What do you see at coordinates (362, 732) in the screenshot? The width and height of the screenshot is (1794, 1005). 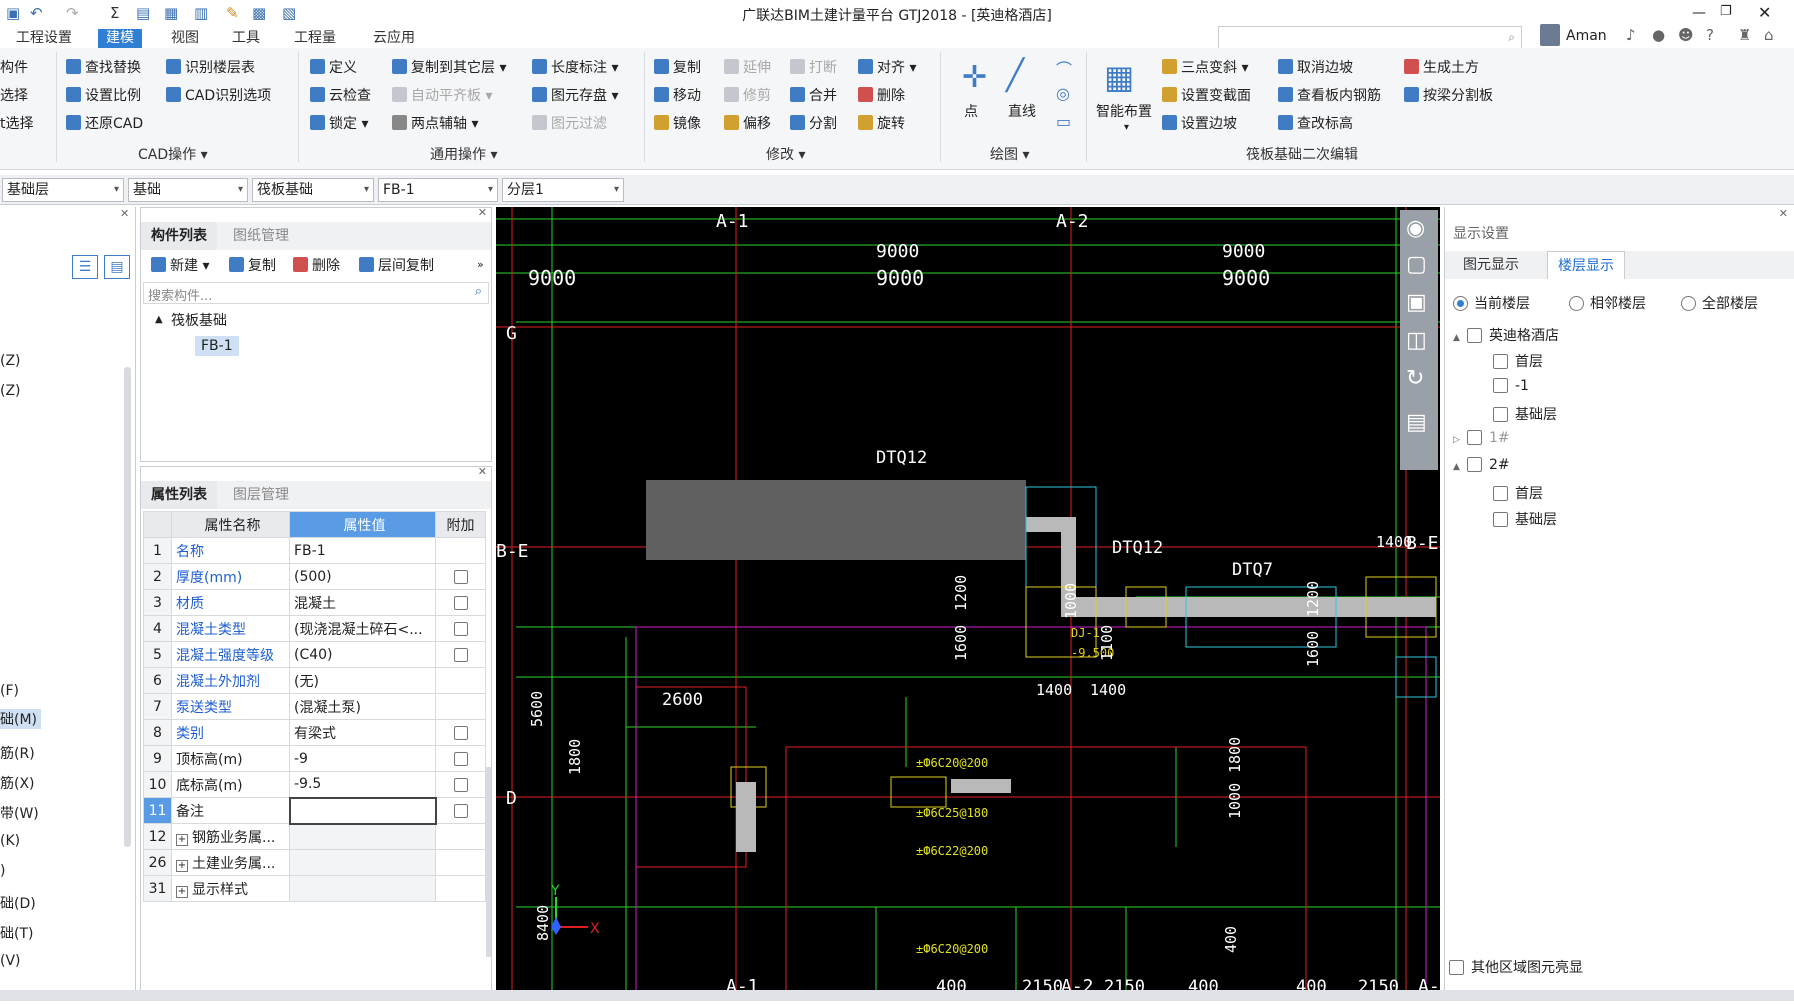 I see `property-value: 有梁式` at bounding box center [362, 732].